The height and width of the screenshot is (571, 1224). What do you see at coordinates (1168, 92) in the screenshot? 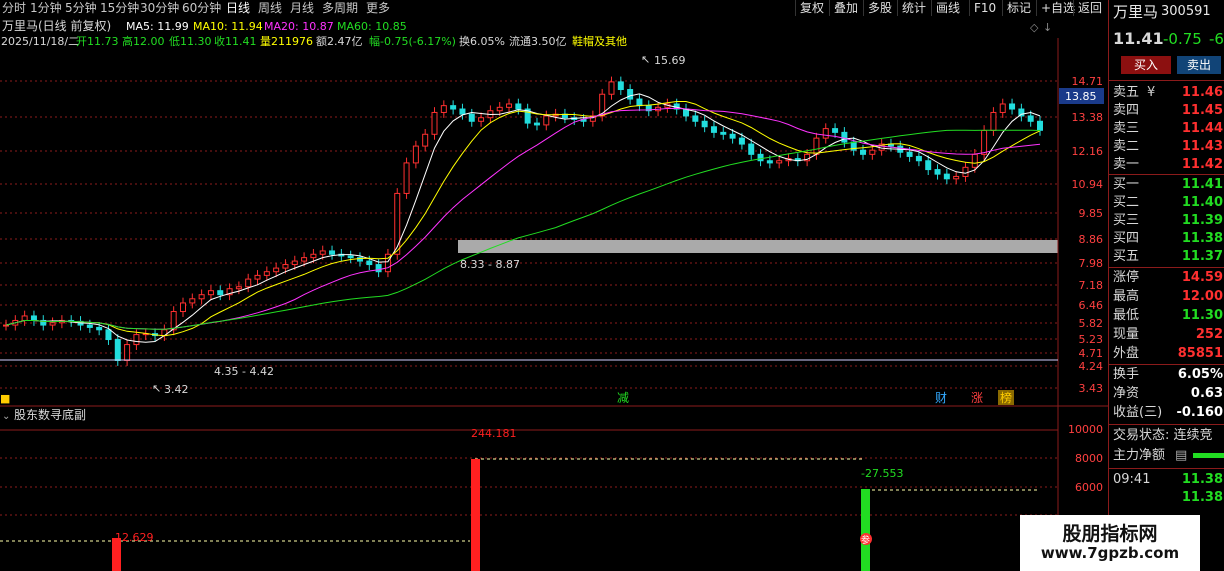
I see `ask-row: 卖五 ¥11.46` at bounding box center [1168, 92].